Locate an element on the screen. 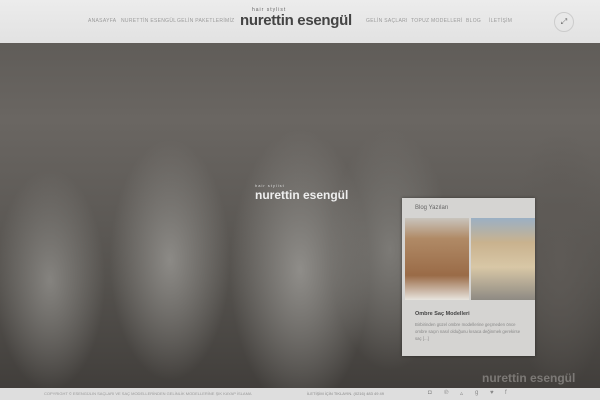 The image size is (600, 400). post-image-straight-hair is located at coordinates (437, 259).